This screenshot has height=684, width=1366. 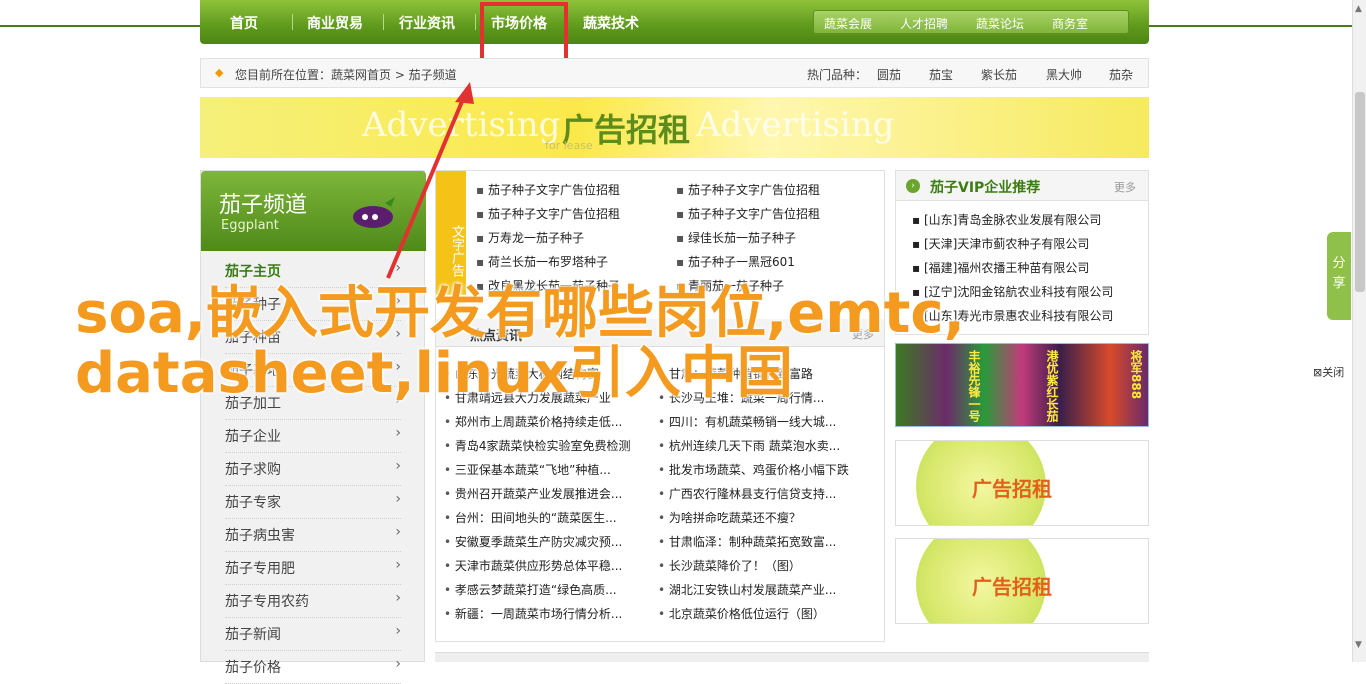 What do you see at coordinates (520, 313) in the screenshot?
I see `overlay-caption: soa,嵌入式开发有哪些岗位,emtc,` at bounding box center [520, 313].